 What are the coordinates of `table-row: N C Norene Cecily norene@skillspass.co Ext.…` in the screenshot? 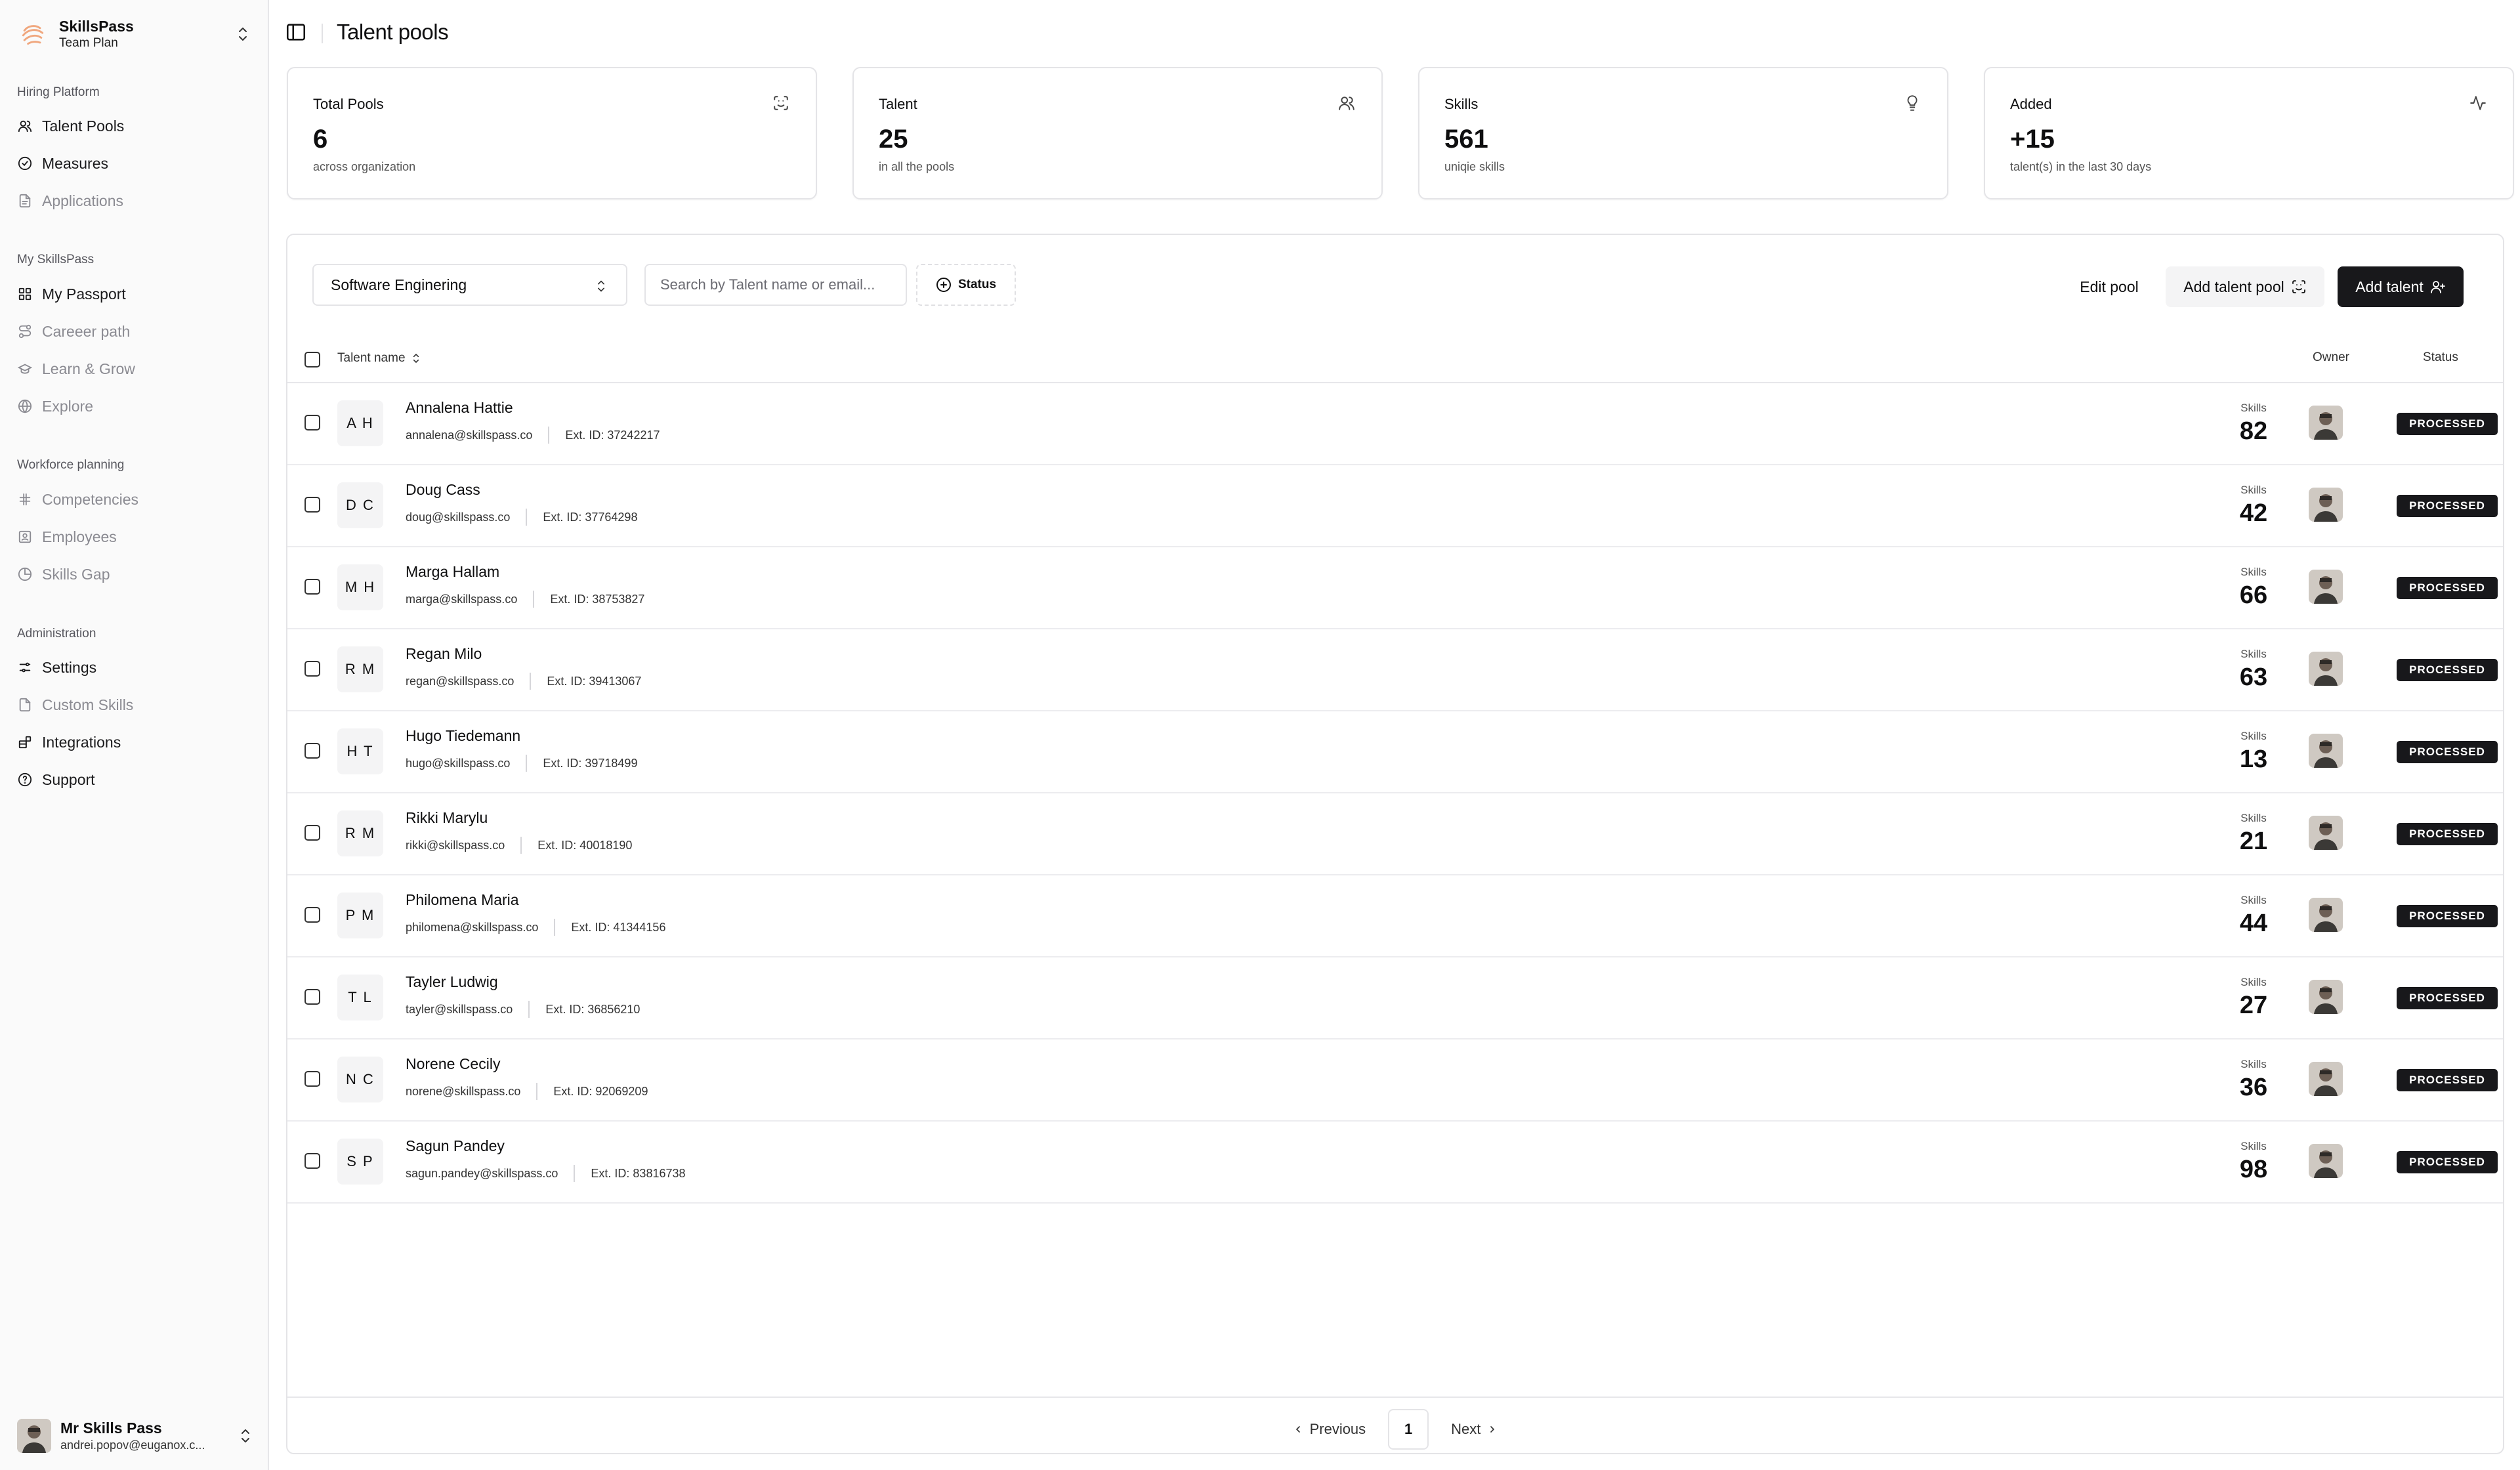 It's located at (1395, 1081).